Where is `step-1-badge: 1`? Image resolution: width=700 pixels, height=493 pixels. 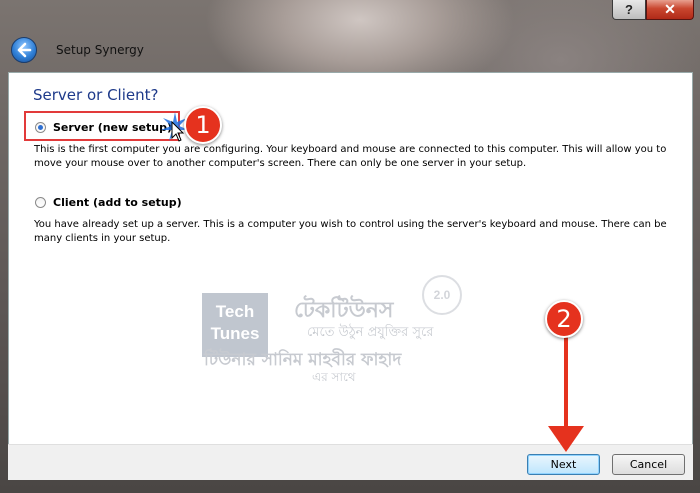
step-1-badge: 1 is located at coordinates (203, 125).